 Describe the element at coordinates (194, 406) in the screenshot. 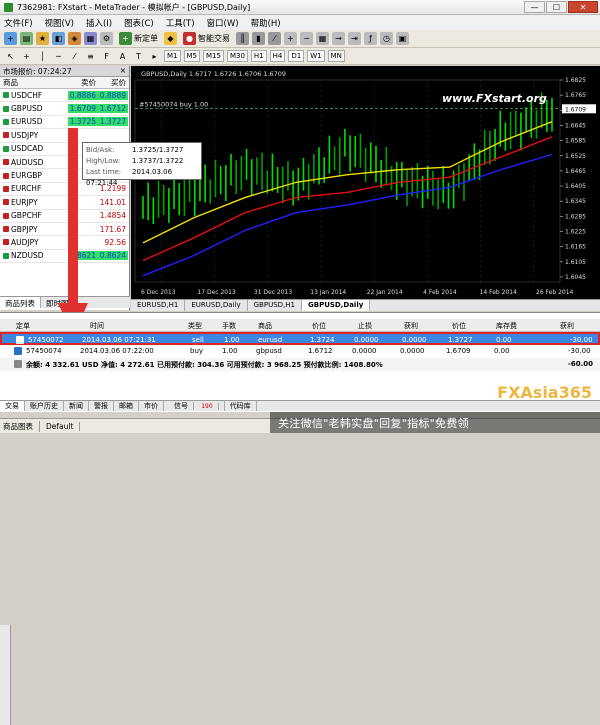

I see `tab-signals: 信号 190` at that location.